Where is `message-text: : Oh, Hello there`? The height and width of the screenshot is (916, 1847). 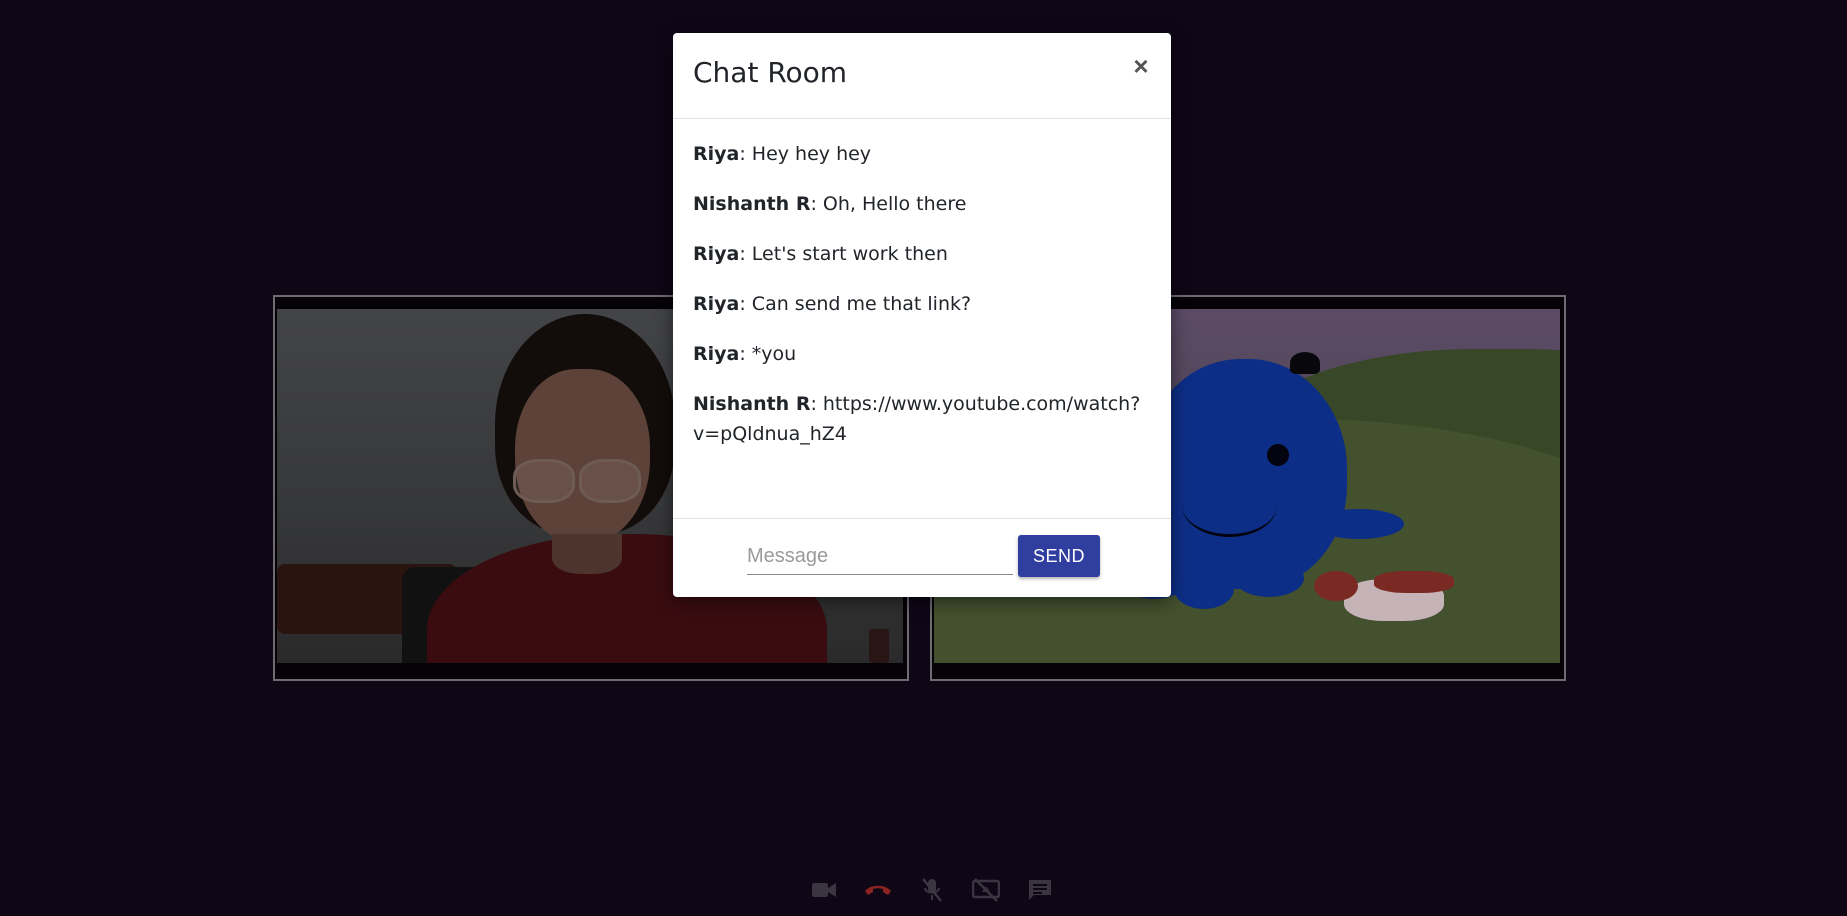 message-text: : Oh, Hello there is located at coordinates (888, 204).